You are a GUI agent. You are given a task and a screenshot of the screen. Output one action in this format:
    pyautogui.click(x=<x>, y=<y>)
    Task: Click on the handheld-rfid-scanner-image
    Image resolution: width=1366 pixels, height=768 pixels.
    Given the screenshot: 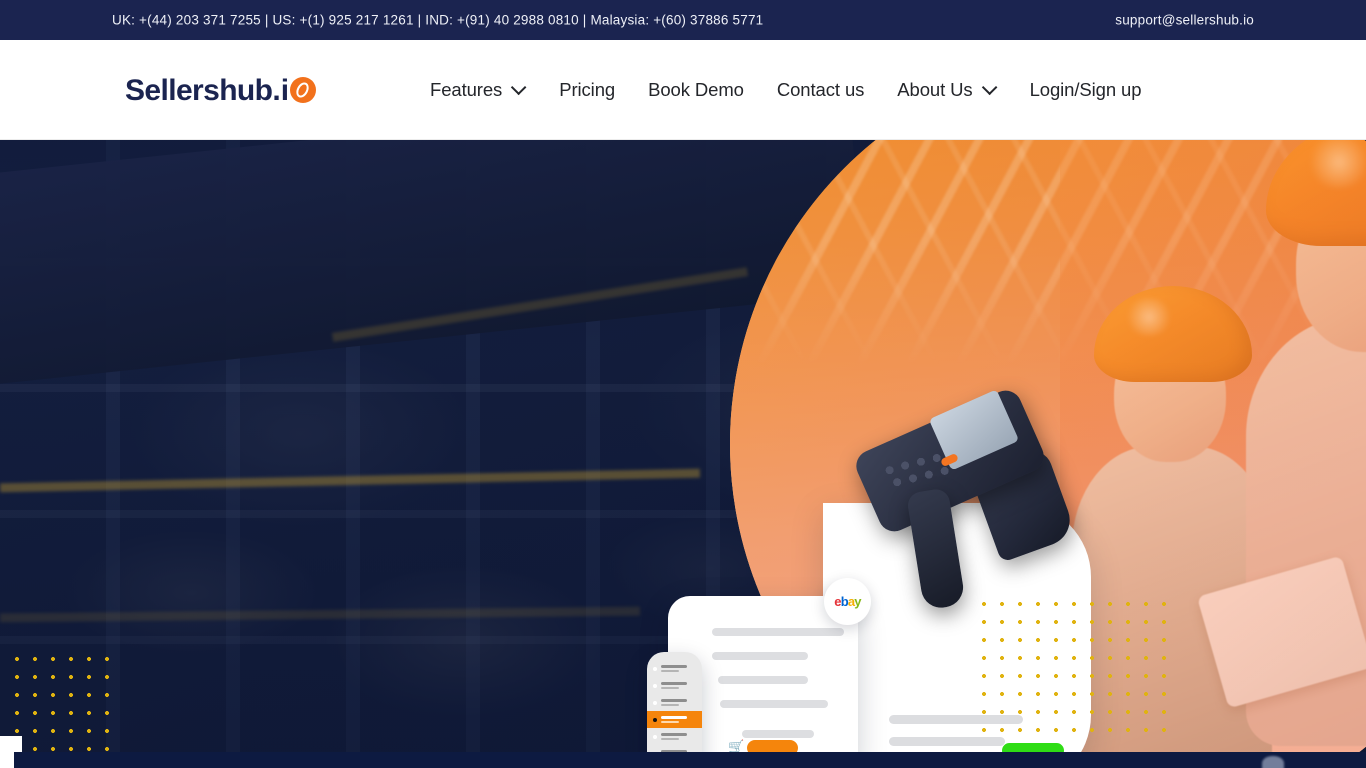 What is the action you would take?
    pyautogui.click(x=964, y=494)
    